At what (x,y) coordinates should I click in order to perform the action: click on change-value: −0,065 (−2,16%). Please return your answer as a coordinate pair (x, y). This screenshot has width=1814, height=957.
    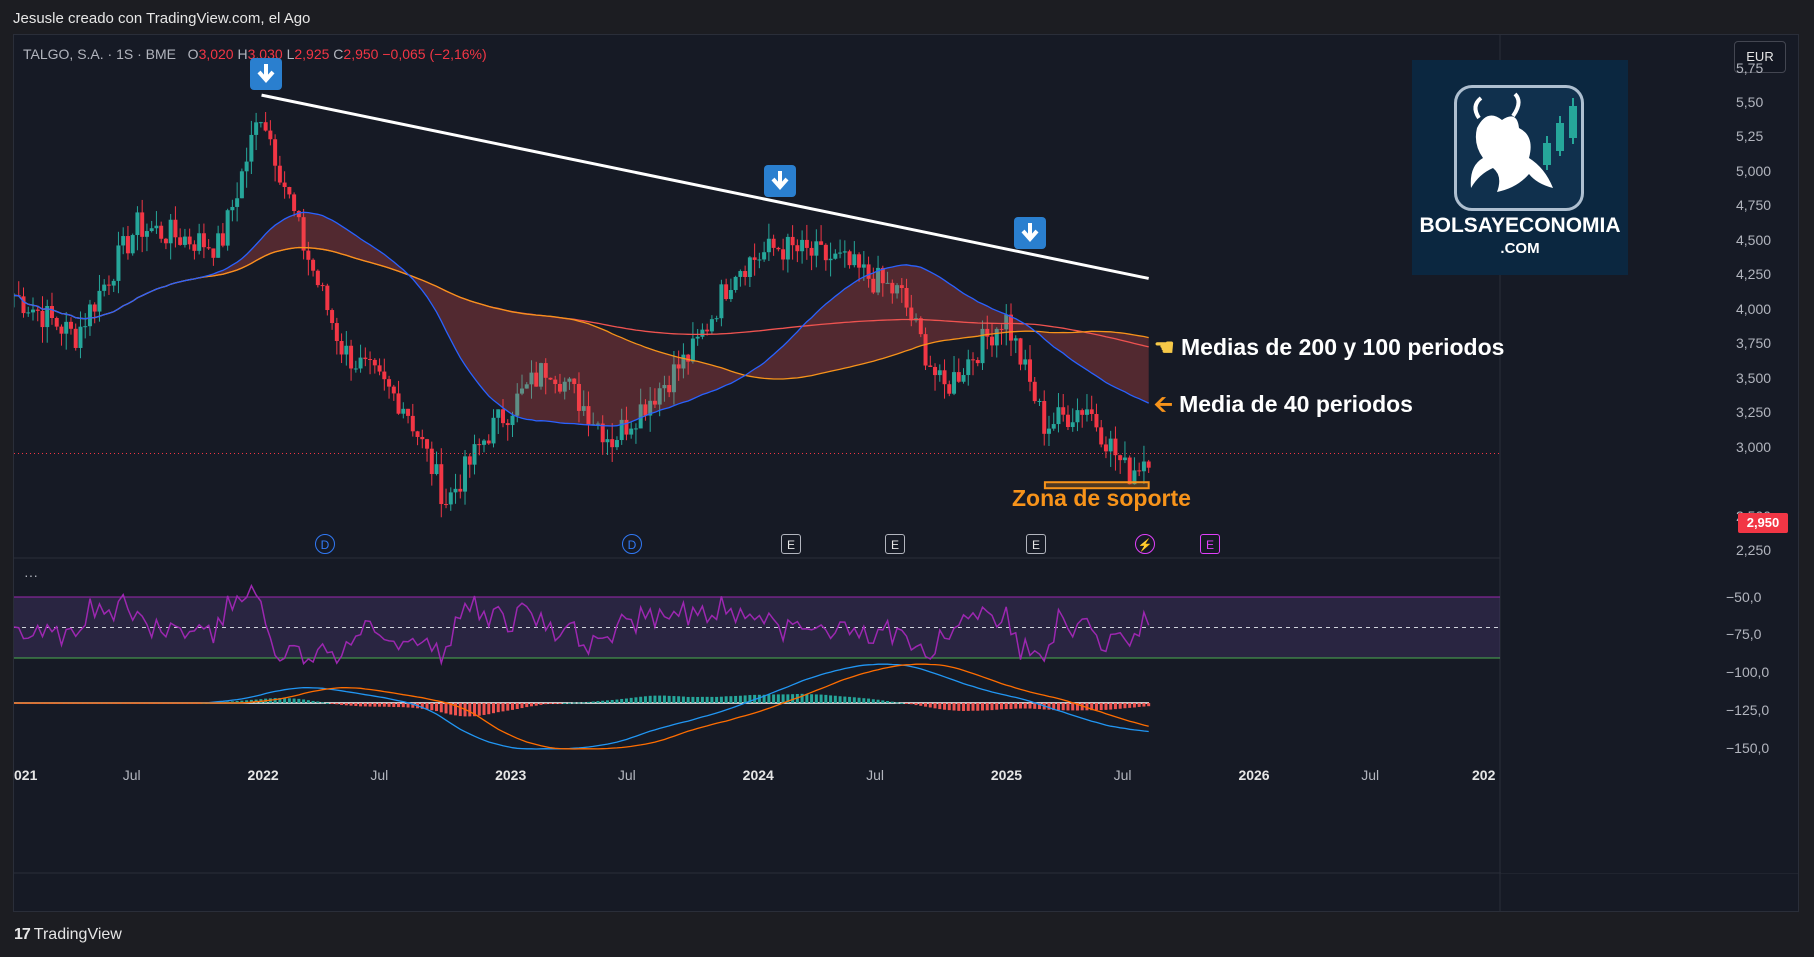
    Looking at the image, I should click on (434, 54).